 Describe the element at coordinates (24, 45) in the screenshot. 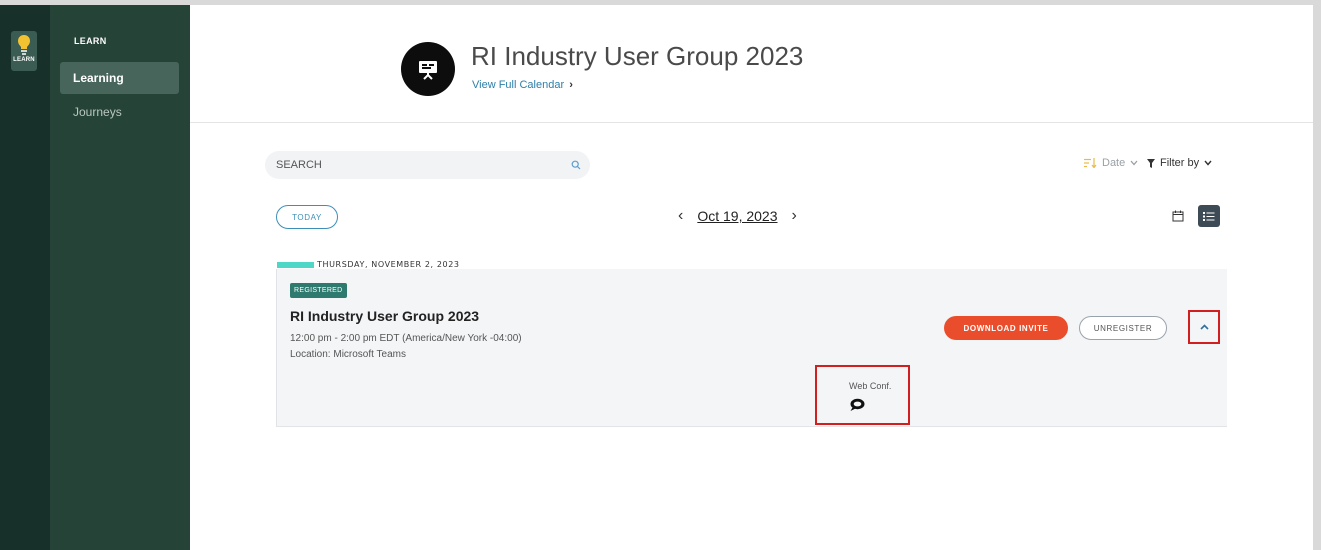

I see `lightbulb-icon` at that location.